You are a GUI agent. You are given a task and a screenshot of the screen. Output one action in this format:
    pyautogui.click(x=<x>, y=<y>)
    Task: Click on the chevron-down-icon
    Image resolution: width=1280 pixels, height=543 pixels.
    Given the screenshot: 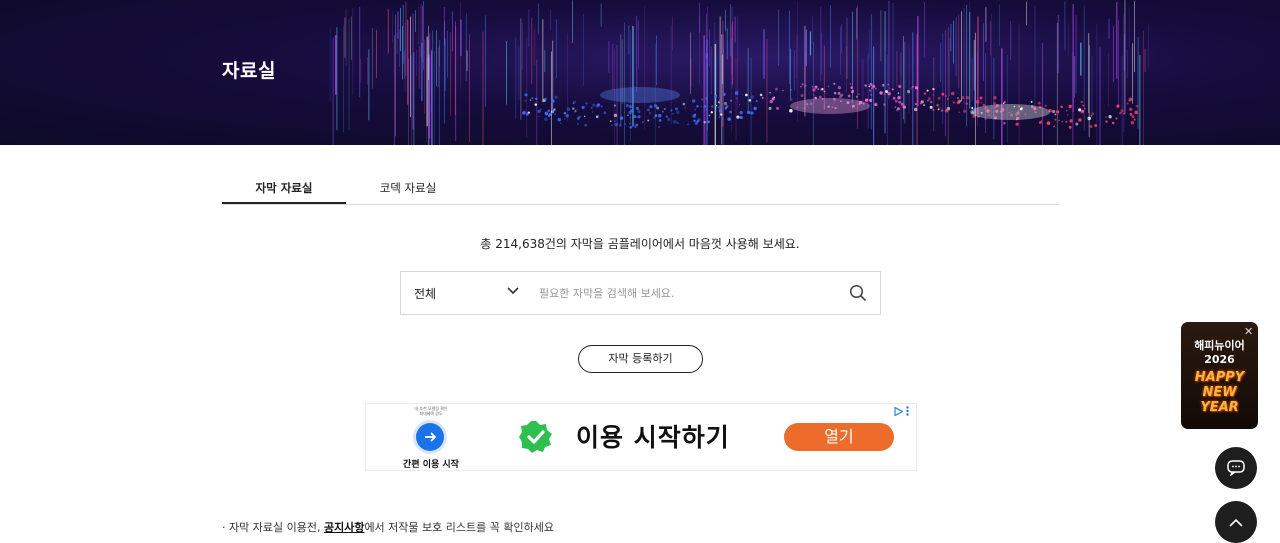 What is the action you would take?
    pyautogui.click(x=513, y=291)
    